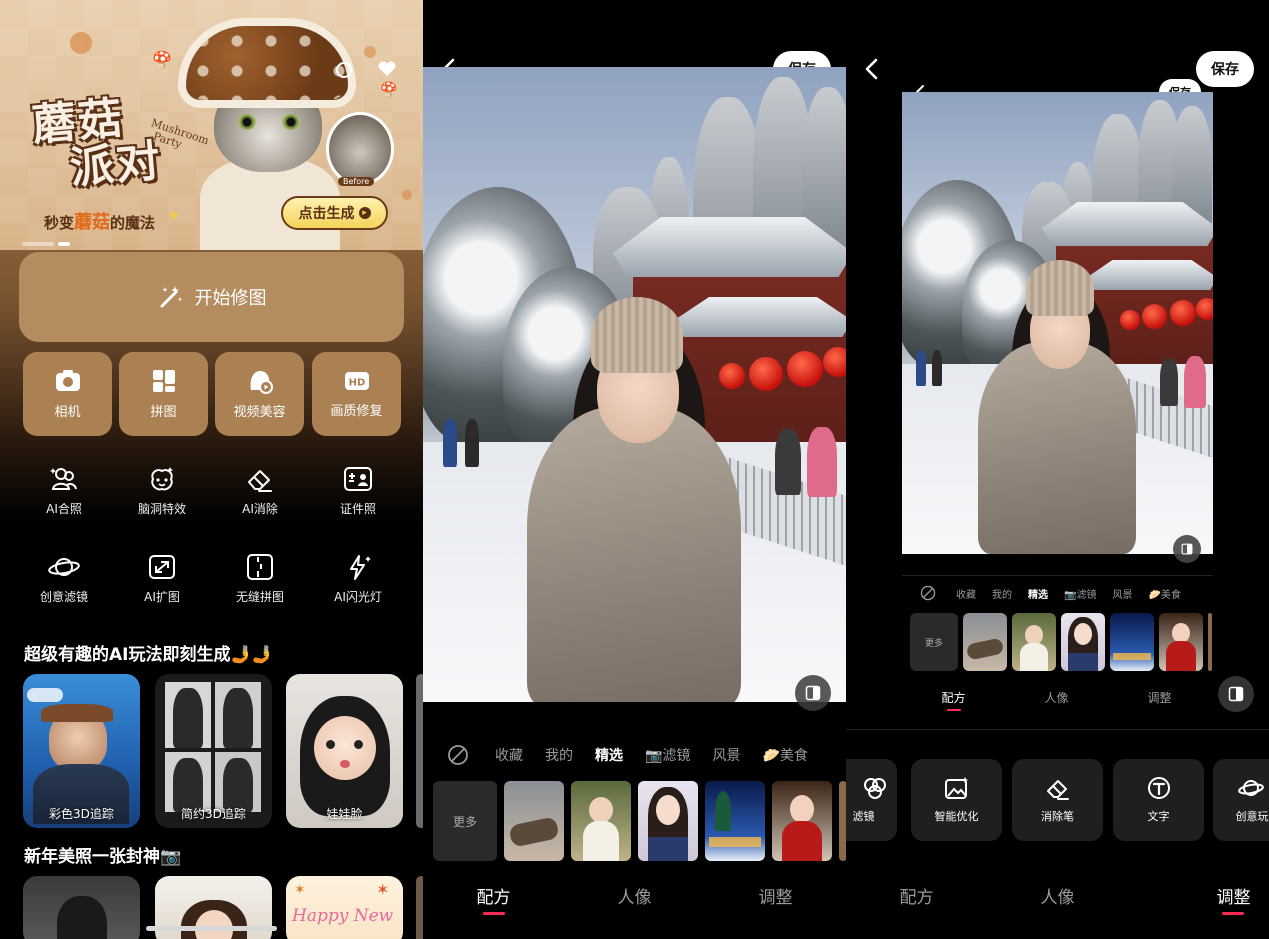  What do you see at coordinates (260, 481) in the screenshot?
I see `eraser-icon` at bounding box center [260, 481].